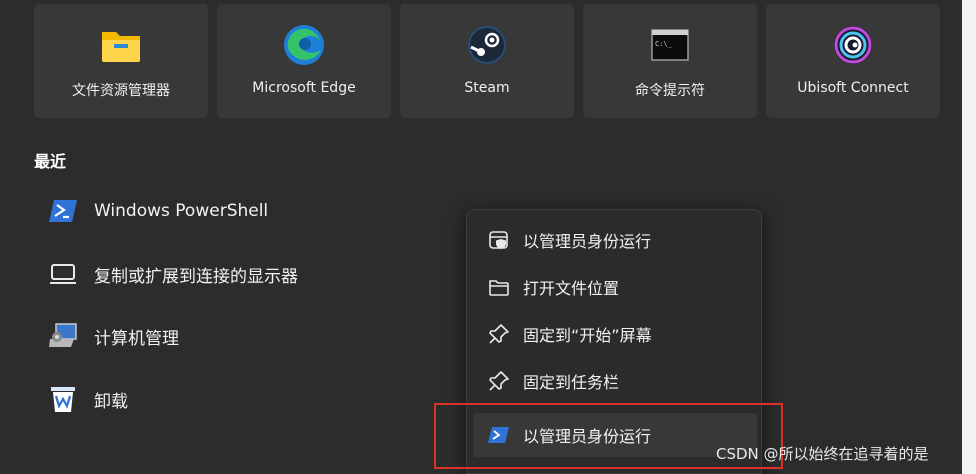  I want to click on recent-section-title: 最近, so click(50, 161).